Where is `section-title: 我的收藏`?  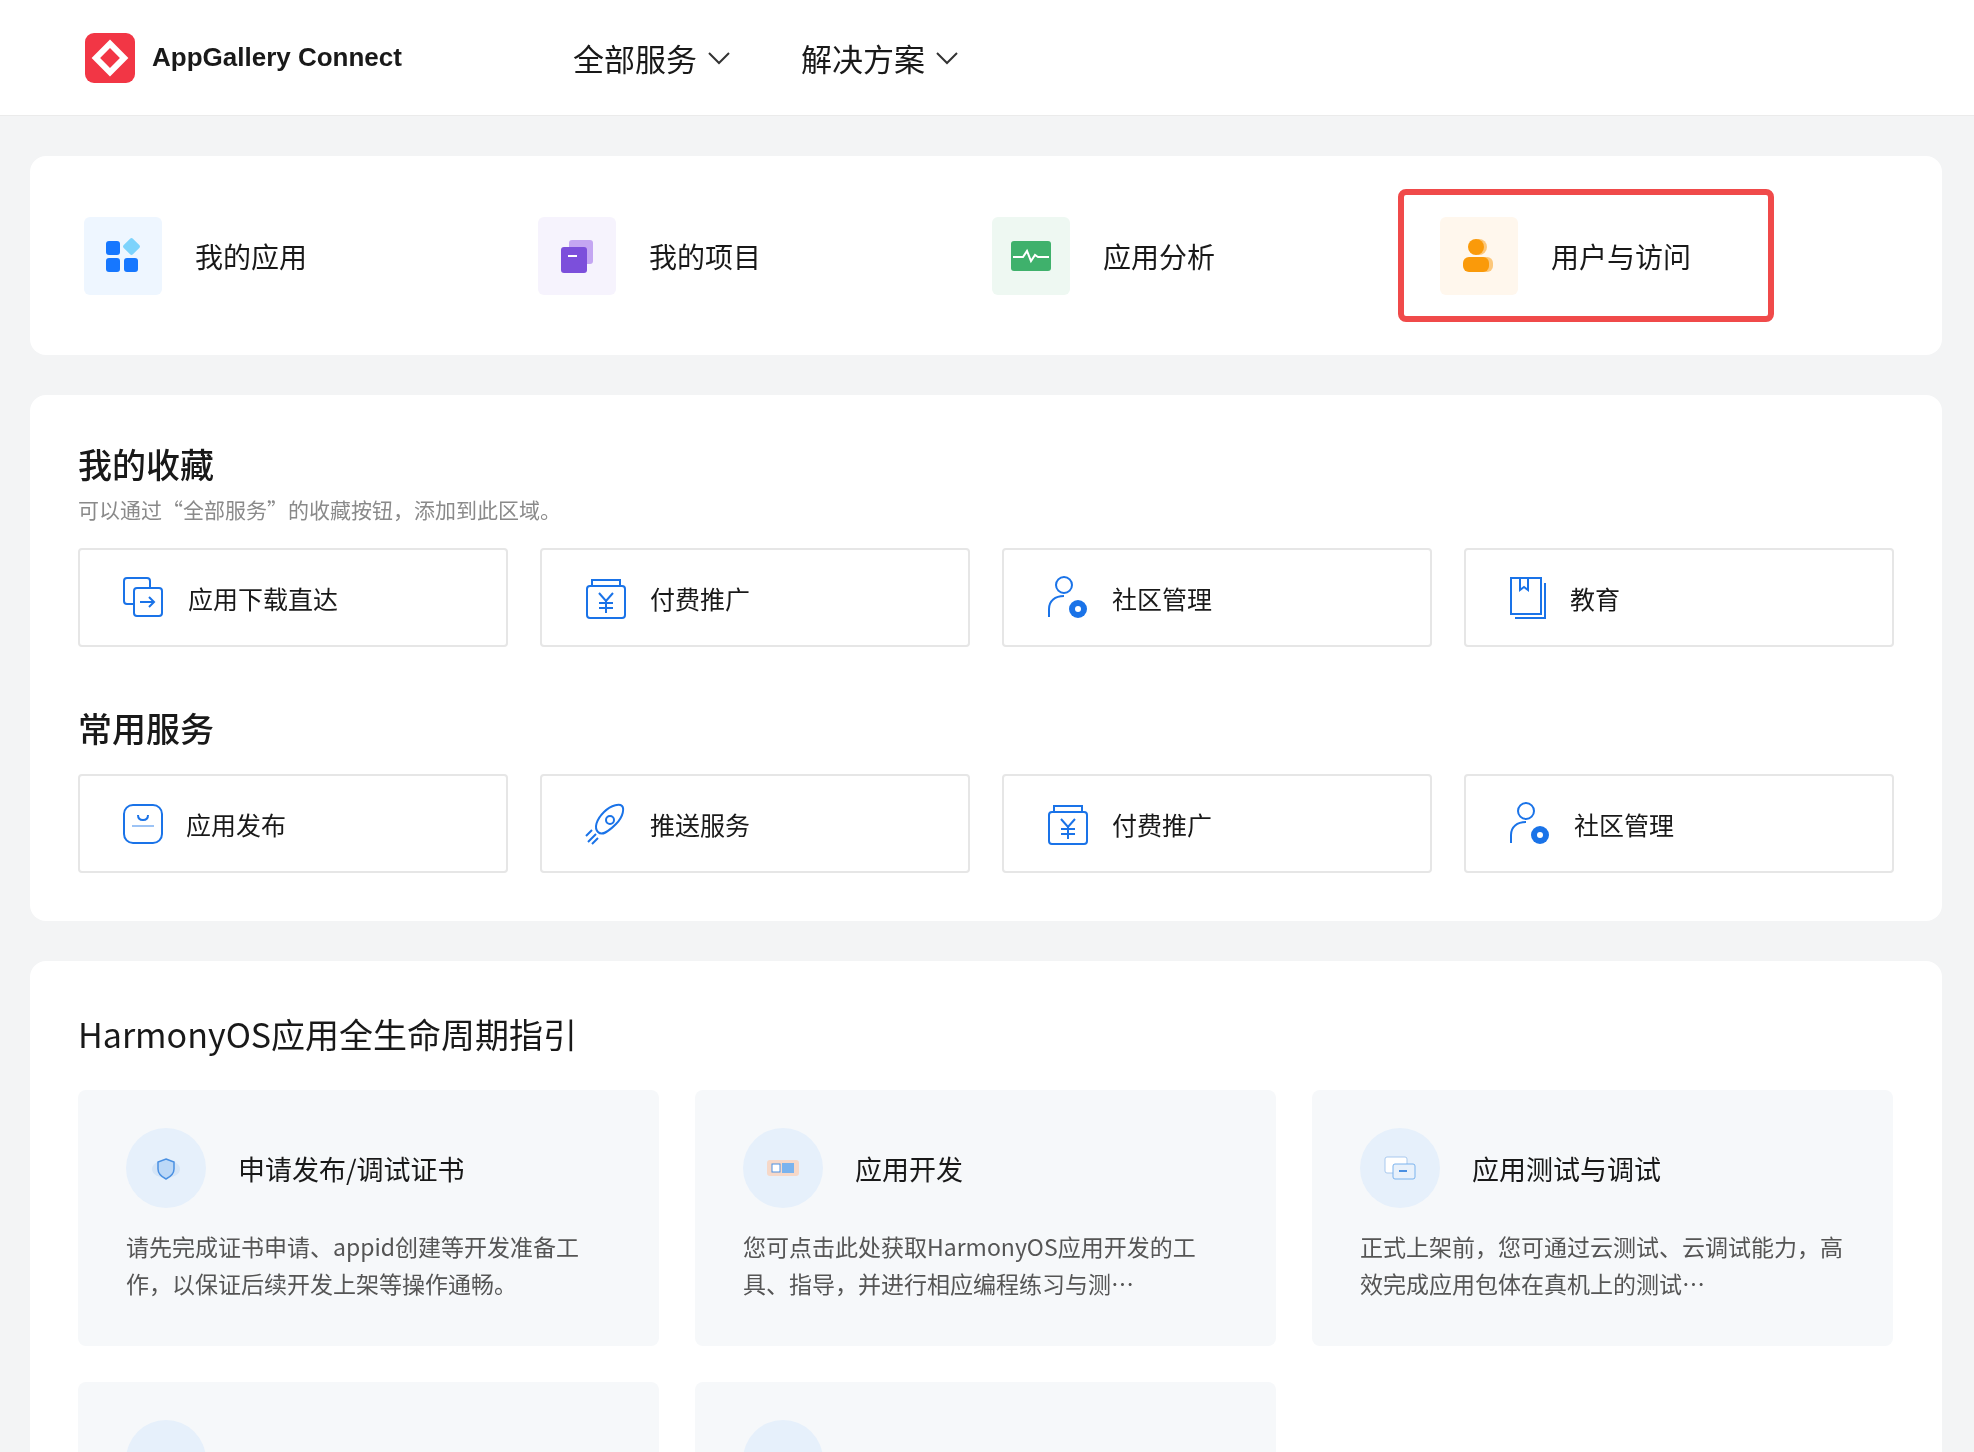 section-title: 我的收藏 is located at coordinates (146, 463).